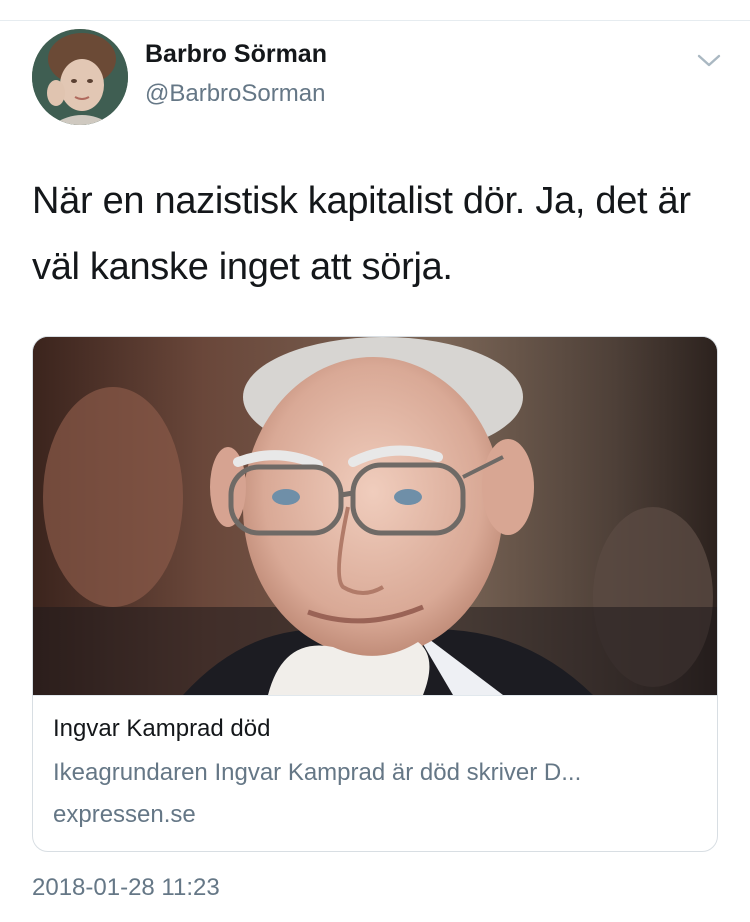  What do you see at coordinates (126, 888) in the screenshot?
I see `tweet-timestamp: 2018-01-28 11:23` at bounding box center [126, 888].